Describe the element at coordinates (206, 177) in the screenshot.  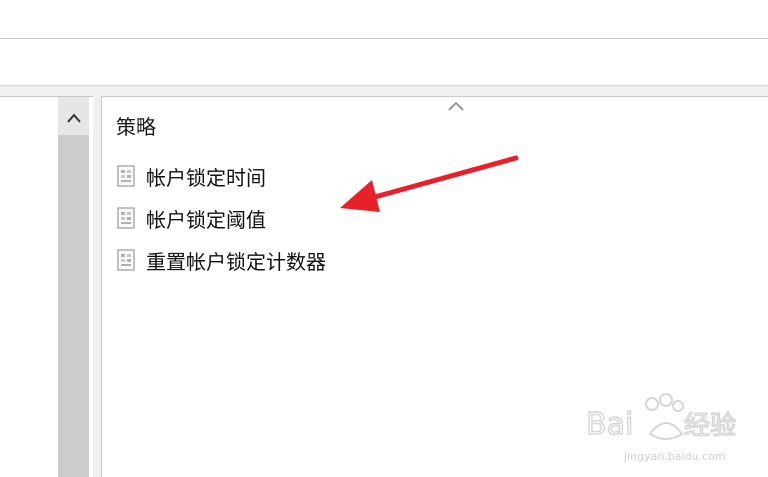
I see `list-item-label: 帐户锁定时间` at that location.